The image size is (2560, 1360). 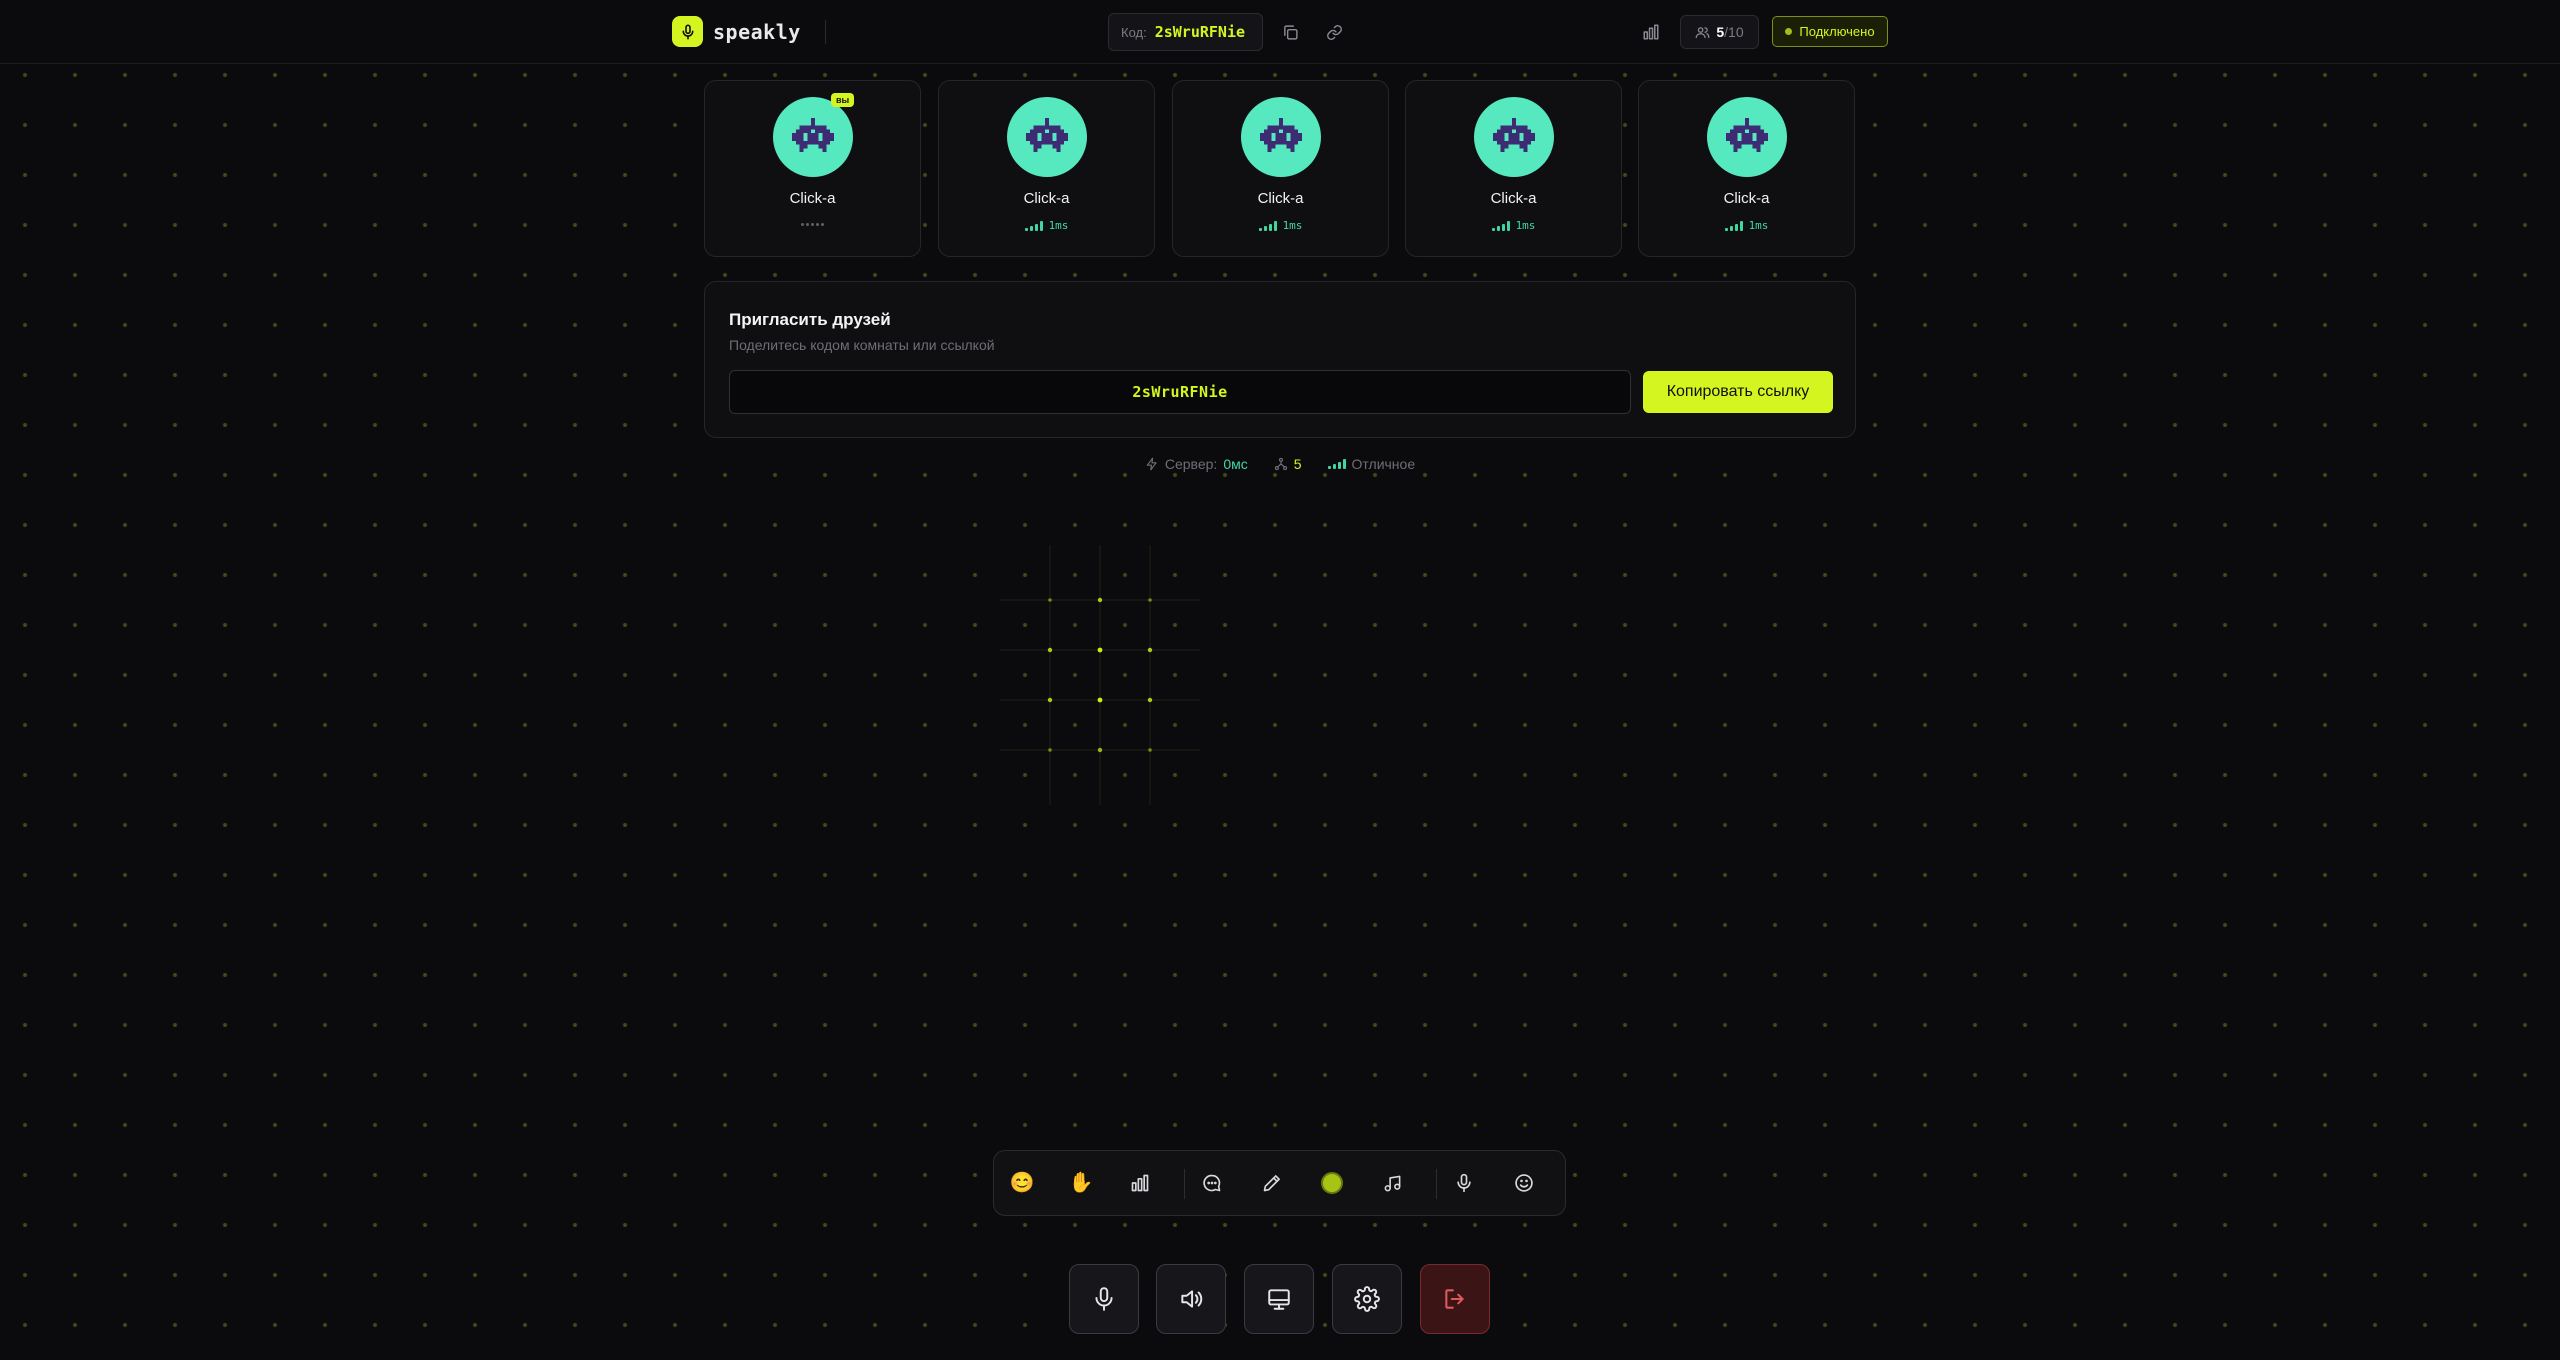 What do you see at coordinates (843, 100) in the screenshot?
I see `self-badge: вы` at bounding box center [843, 100].